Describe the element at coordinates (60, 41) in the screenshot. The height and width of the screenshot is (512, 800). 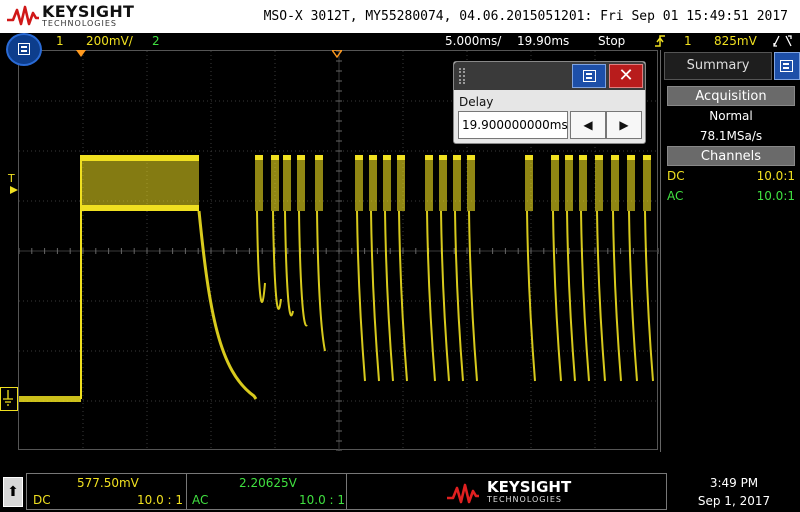
I see `ch1-number: 1` at that location.